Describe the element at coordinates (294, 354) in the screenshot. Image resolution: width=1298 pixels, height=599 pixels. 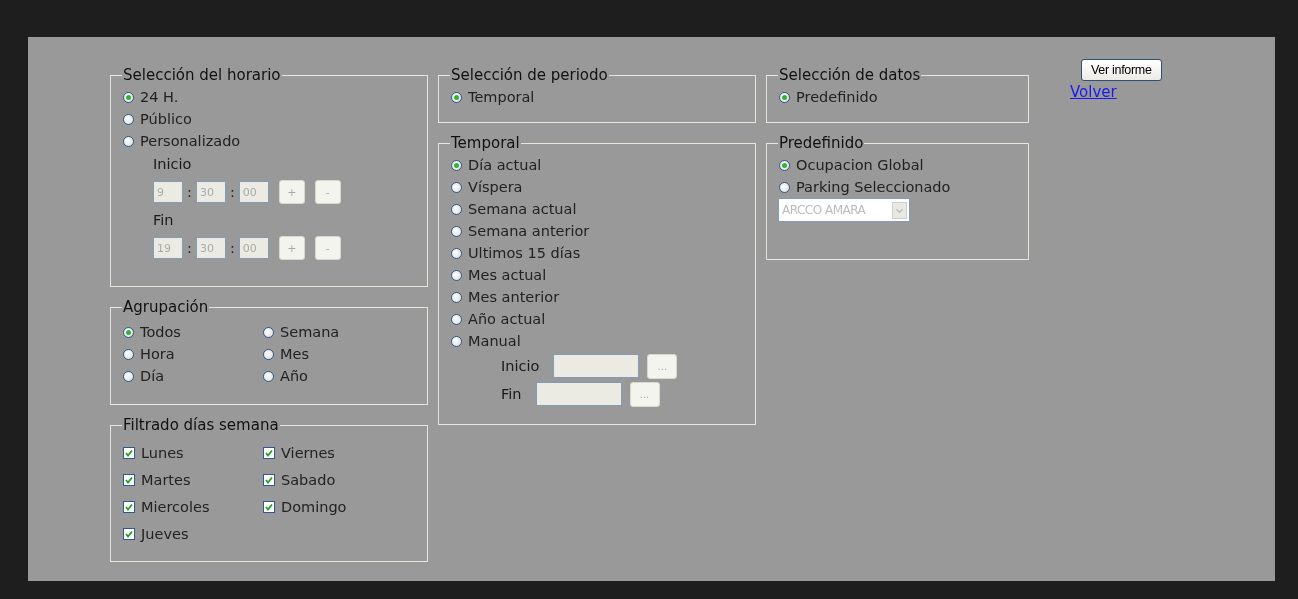
I see `option-label: Mes` at that location.